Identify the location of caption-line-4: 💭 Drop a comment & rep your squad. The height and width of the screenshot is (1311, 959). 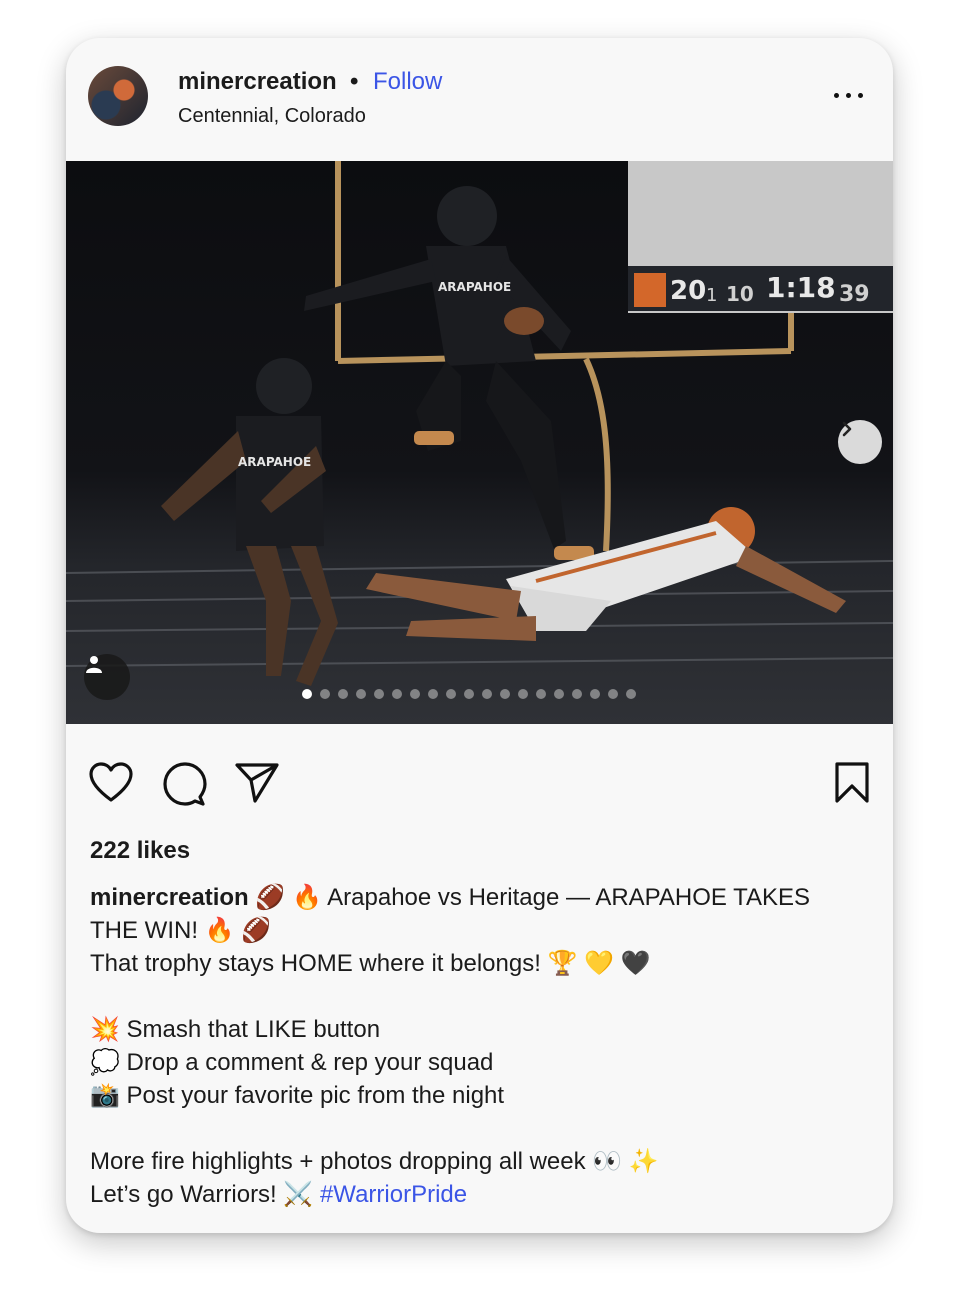
(292, 1062).